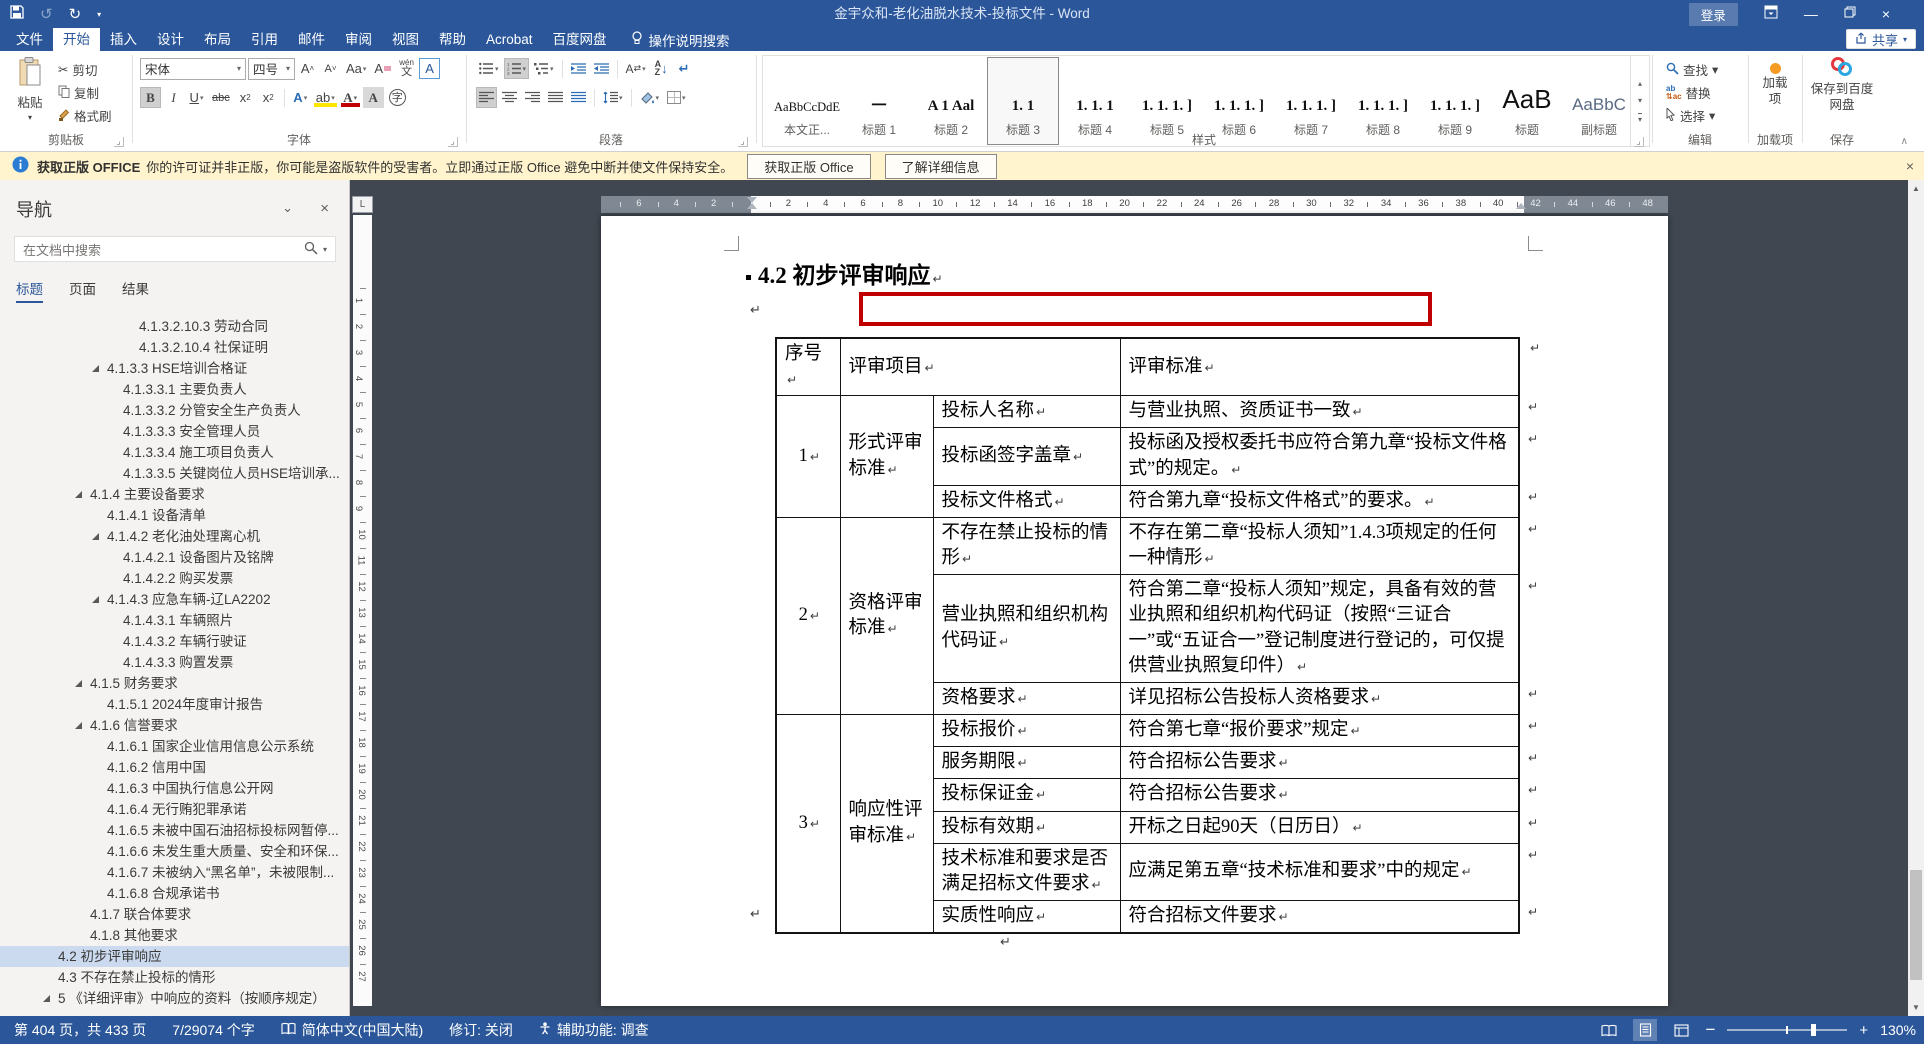 This screenshot has width=1924, height=1044. Describe the element at coordinates (85, 115) in the screenshot. I see `format-painter-button: 格式刷` at that location.